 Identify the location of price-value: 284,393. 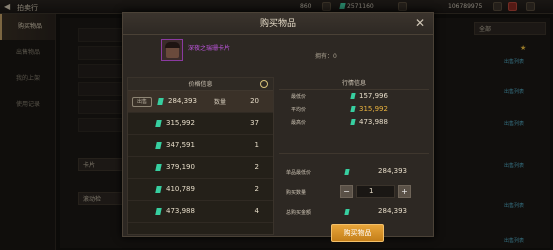
(182, 101).